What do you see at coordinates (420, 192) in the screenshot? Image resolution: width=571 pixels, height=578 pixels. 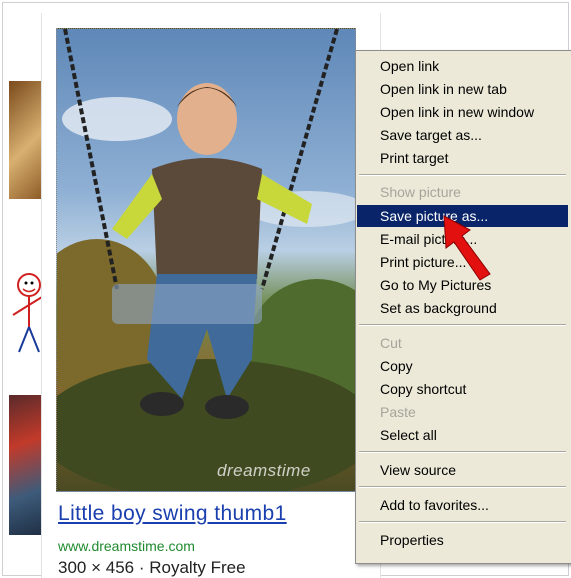 I see `menu-item-show-picture: Show picture` at bounding box center [420, 192].